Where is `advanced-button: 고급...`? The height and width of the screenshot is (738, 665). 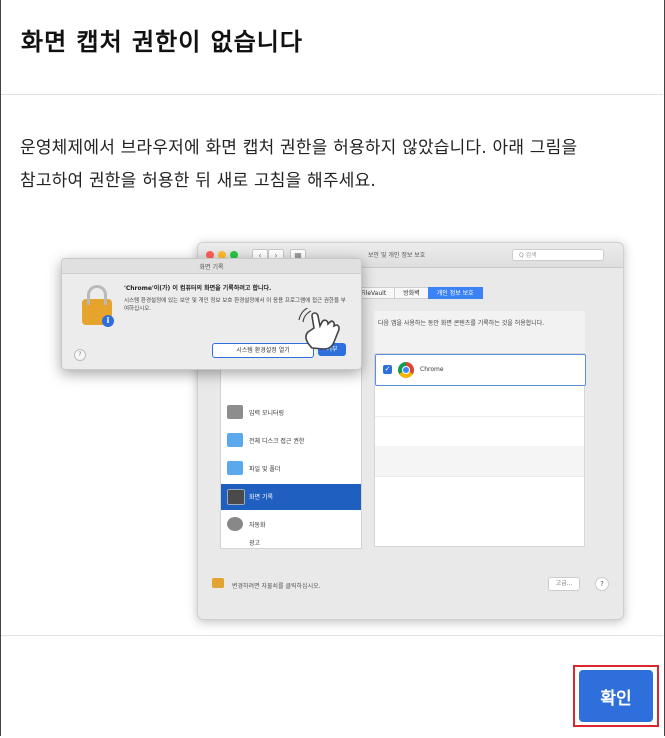 advanced-button: 고급... is located at coordinates (564, 584).